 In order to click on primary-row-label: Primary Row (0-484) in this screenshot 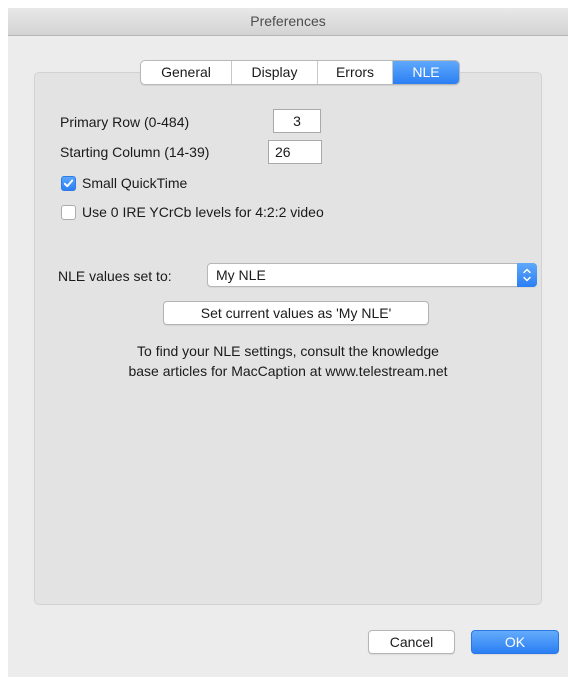, I will do `click(125, 122)`.